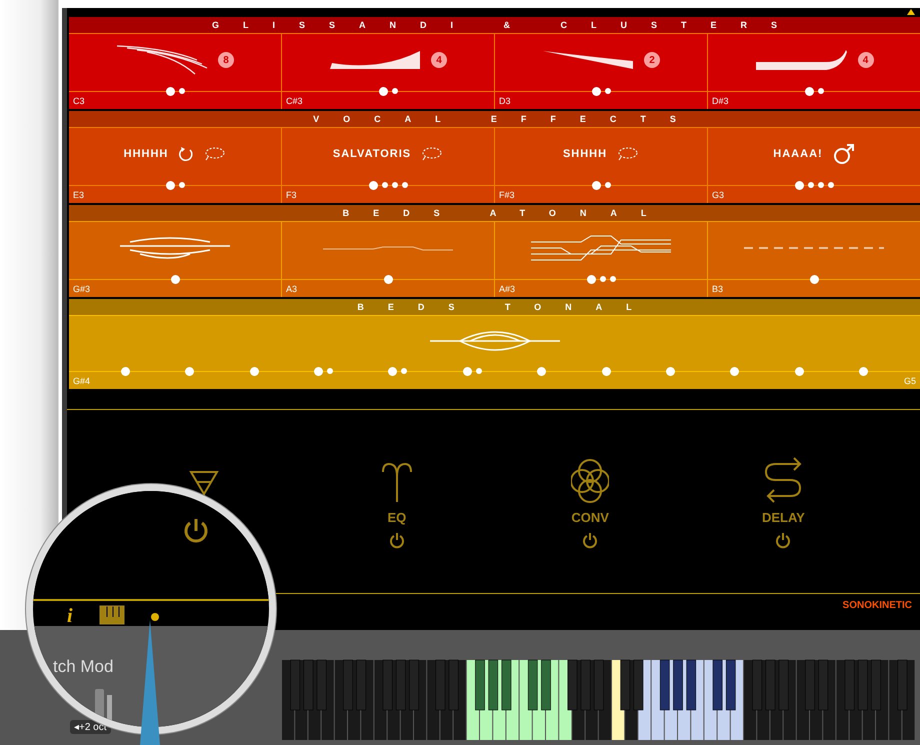 The image size is (920, 745). Describe the element at coordinates (910, 382) in the screenshot. I see `note-label: G5` at that location.